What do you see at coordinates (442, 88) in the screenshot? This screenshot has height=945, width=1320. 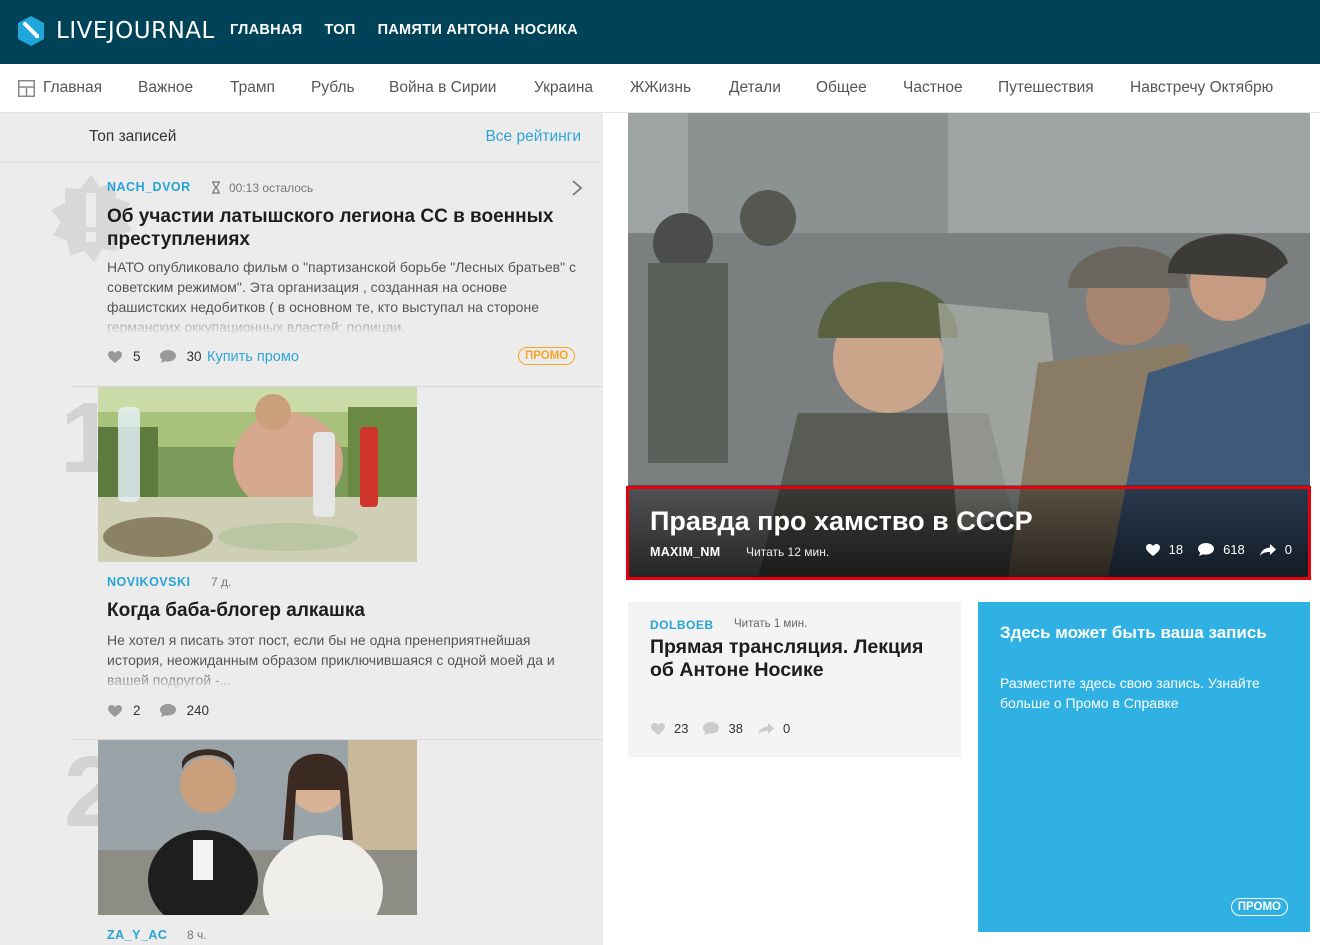 I see `category-syria-war: Война в Сирии` at bounding box center [442, 88].